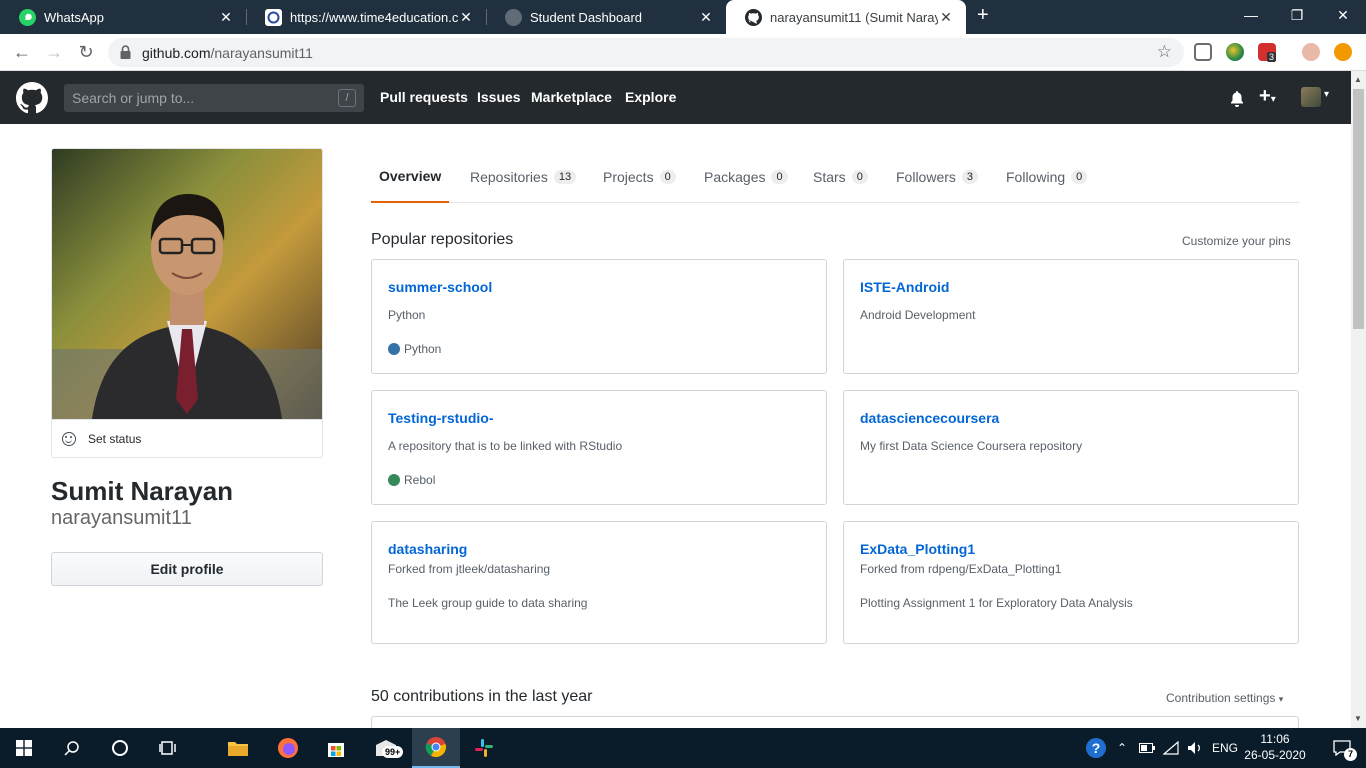  Describe the element at coordinates (571, 97) in the screenshot. I see `nav-marketplace: Marketplace` at that location.